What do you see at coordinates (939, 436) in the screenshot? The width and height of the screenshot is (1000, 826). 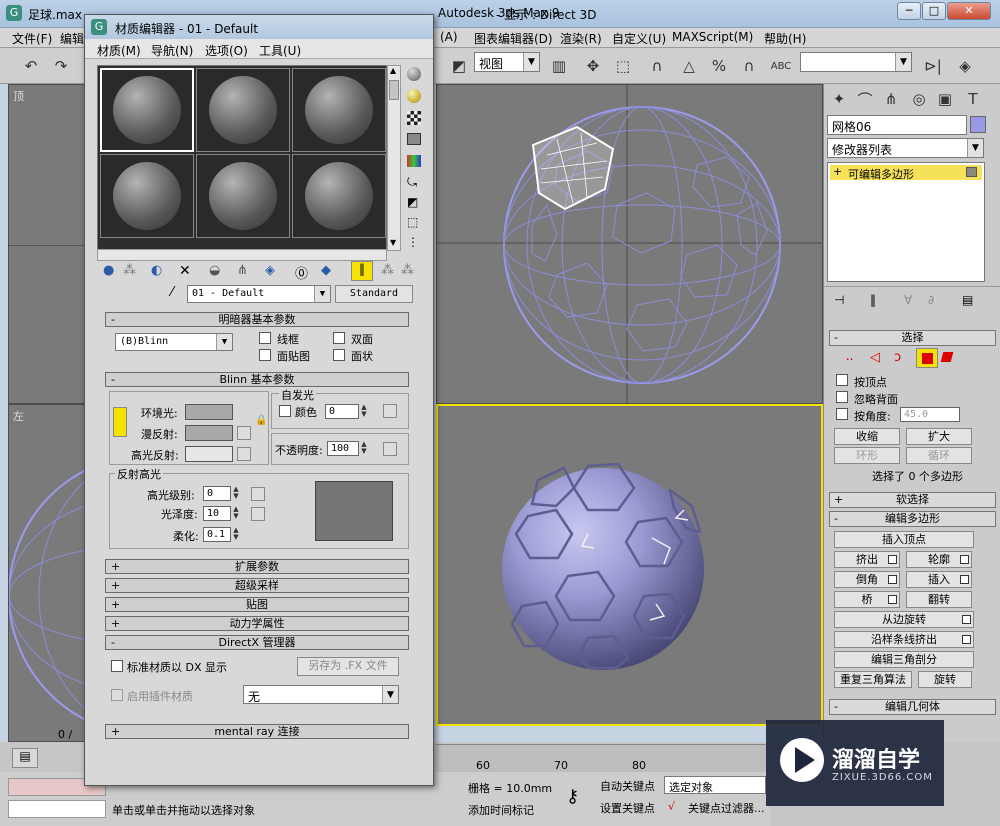 I see `grow-button: 扩大` at bounding box center [939, 436].